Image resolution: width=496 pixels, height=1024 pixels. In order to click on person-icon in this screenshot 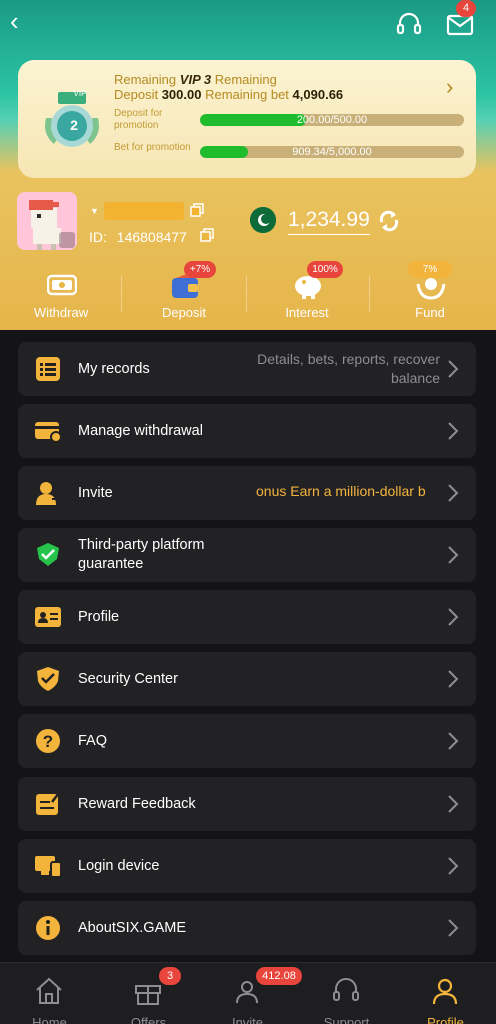, I will do `click(445, 991)`.